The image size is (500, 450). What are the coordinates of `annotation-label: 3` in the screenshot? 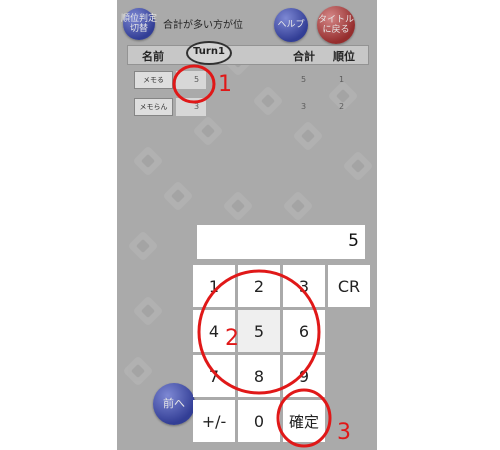 It's located at (344, 432).